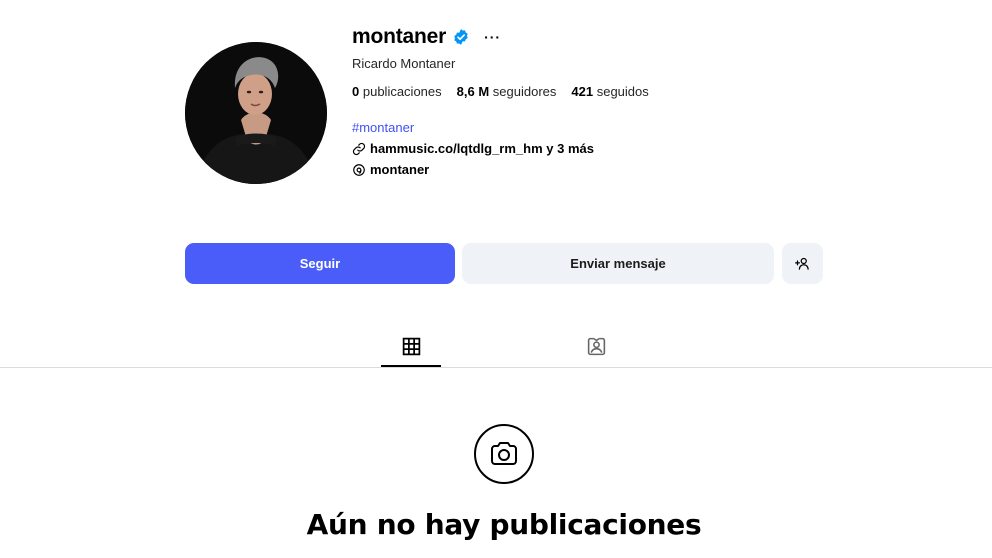 This screenshot has height=558, width=992. I want to click on verified-badge-icon, so click(461, 37).